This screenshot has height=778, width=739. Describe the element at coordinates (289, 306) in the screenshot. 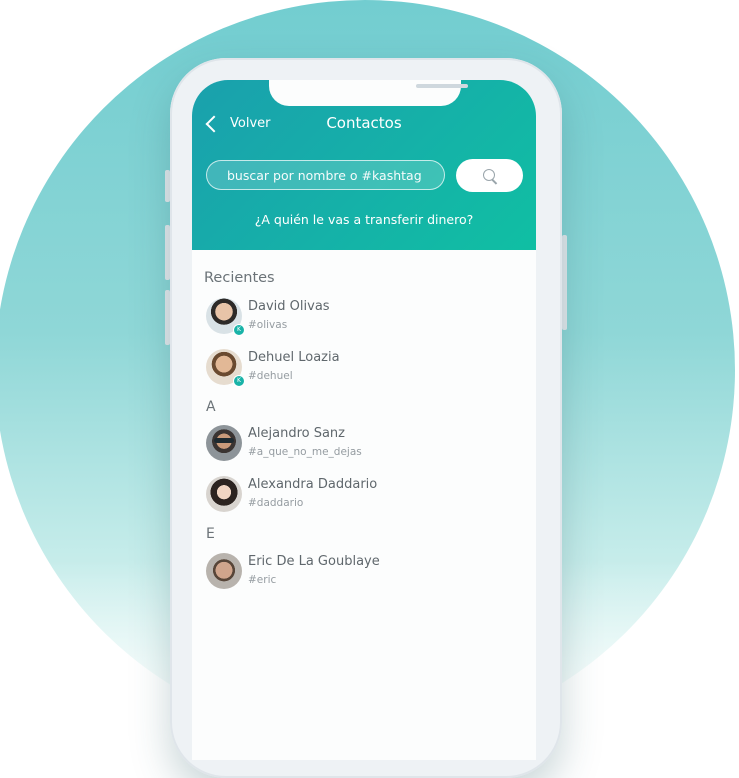

I see `contact-name: David Olivas` at that location.